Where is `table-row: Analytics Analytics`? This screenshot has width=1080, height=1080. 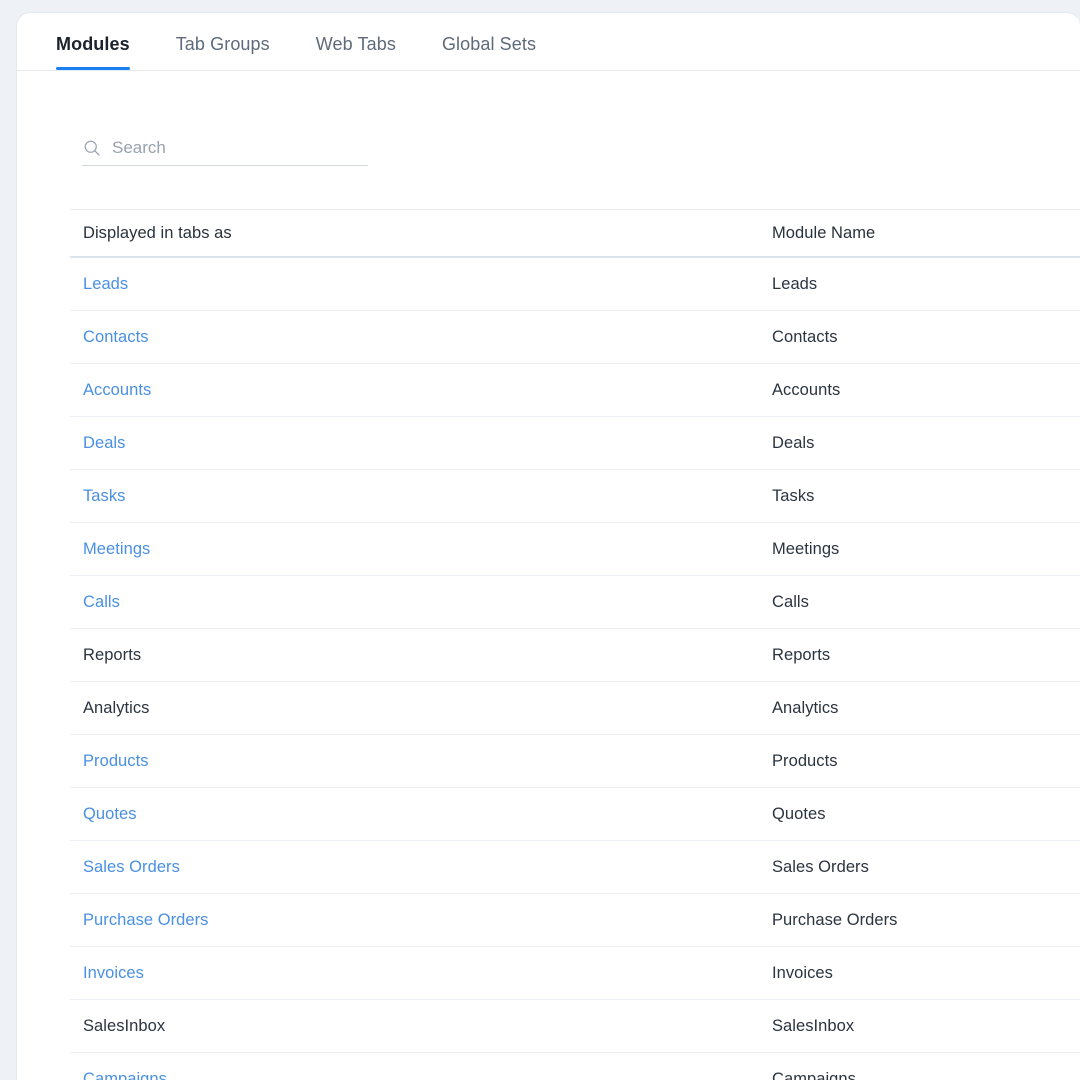
table-row: Analytics Analytics is located at coordinates (575, 708).